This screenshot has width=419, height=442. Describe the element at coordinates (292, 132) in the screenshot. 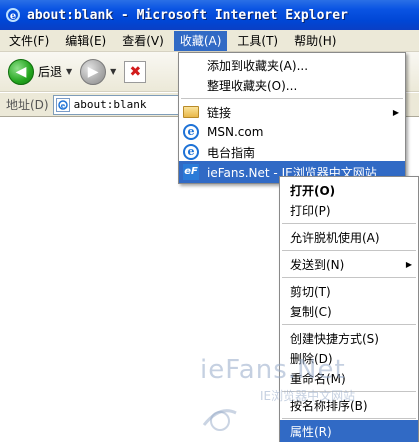

I see `menu-item-msn: e MSN.com` at that location.